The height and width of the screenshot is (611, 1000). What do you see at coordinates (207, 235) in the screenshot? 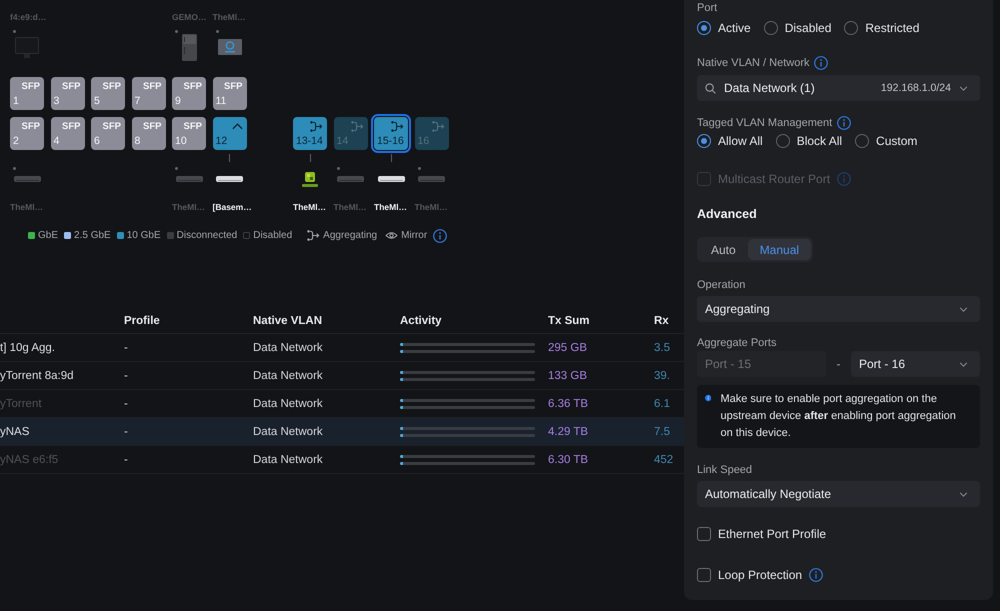
I see `legend-label: Disconnected` at bounding box center [207, 235].